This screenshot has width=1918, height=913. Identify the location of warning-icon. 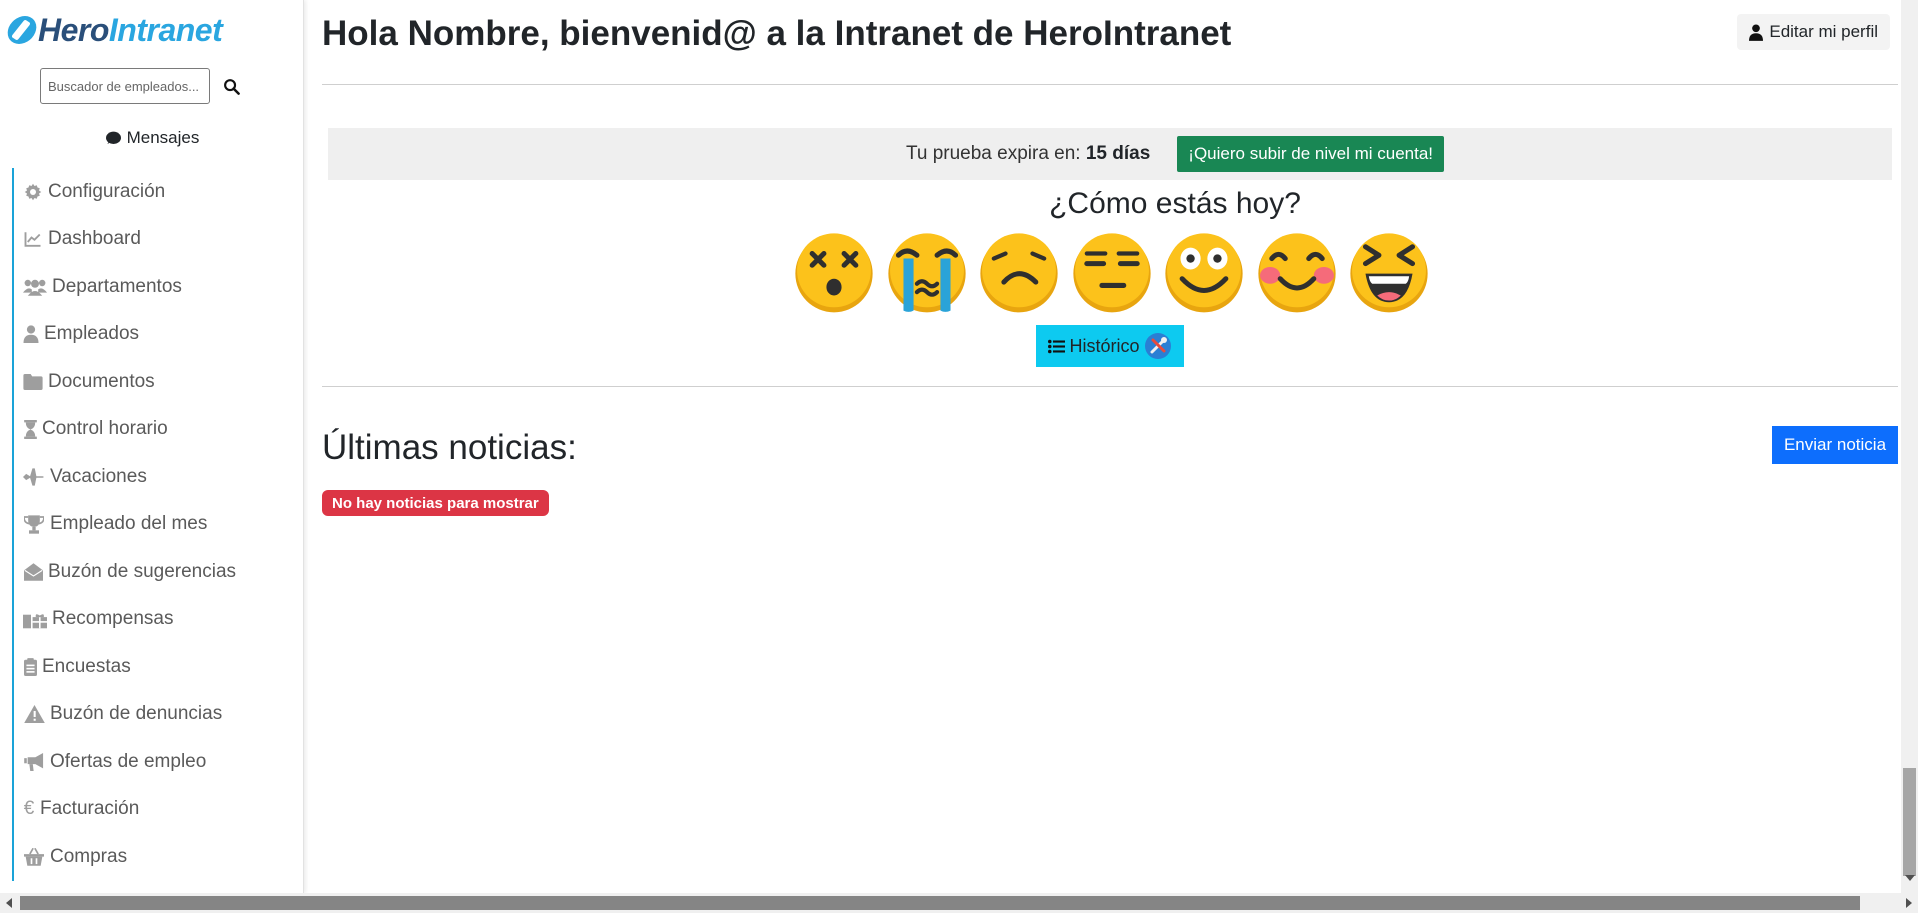
(34, 714).